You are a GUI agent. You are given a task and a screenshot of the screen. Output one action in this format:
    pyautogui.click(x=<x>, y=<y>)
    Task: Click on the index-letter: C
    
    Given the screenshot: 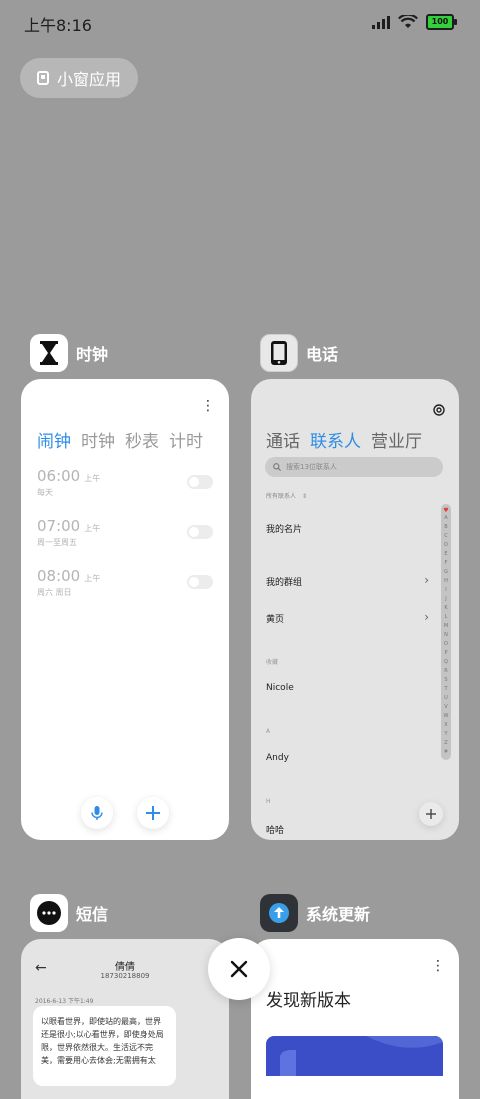 What is the action you would take?
    pyautogui.click(x=446, y=536)
    